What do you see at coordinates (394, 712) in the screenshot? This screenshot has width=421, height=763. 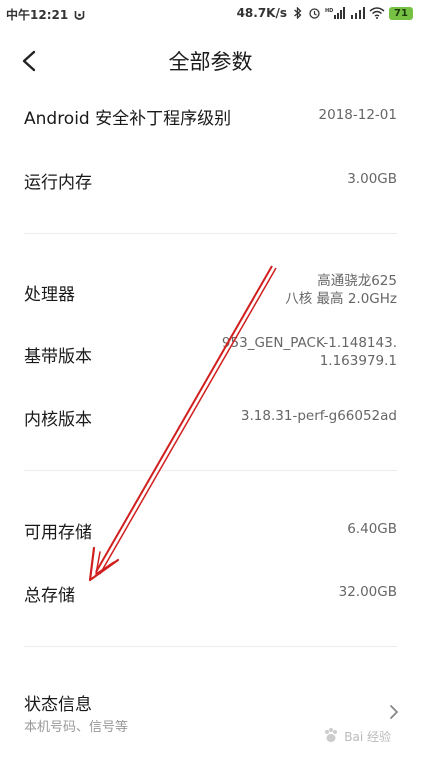 I see `chevron-right-icon` at bounding box center [394, 712].